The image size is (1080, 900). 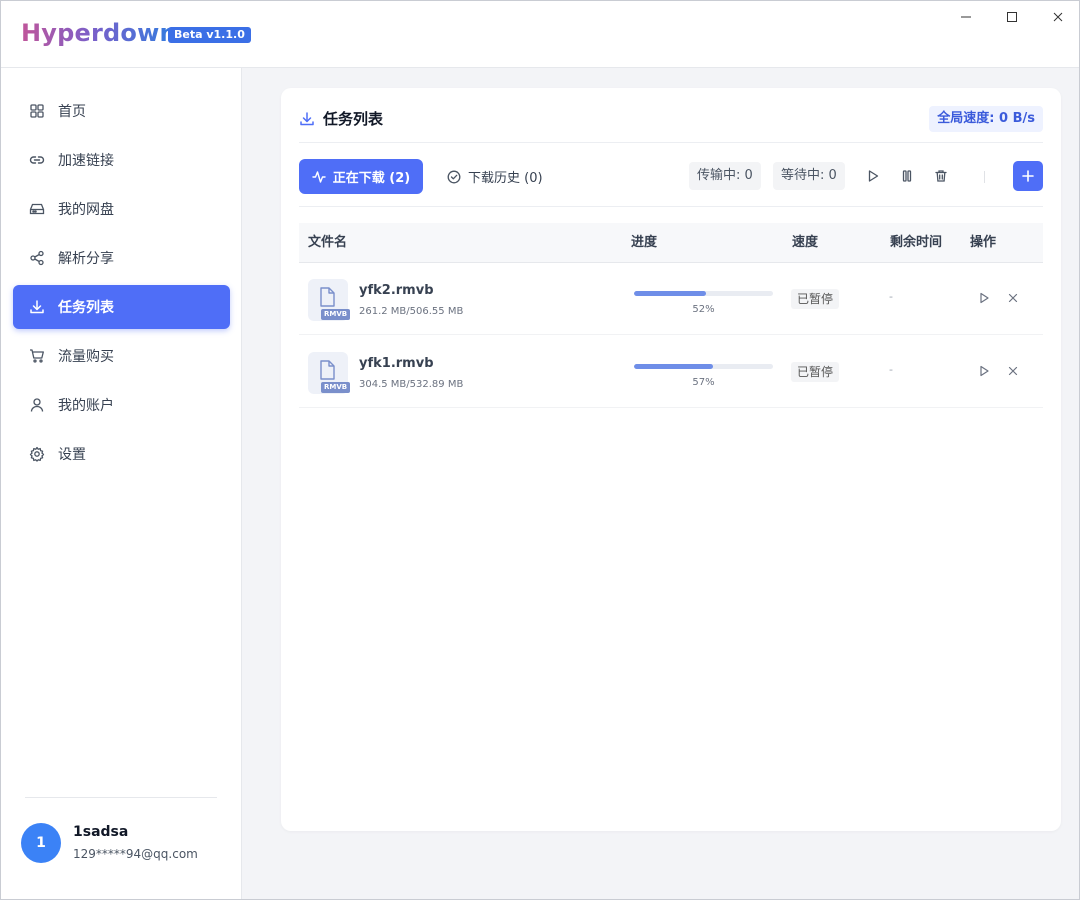 What do you see at coordinates (983, 242) in the screenshot?
I see `column-header: 操作` at bounding box center [983, 242].